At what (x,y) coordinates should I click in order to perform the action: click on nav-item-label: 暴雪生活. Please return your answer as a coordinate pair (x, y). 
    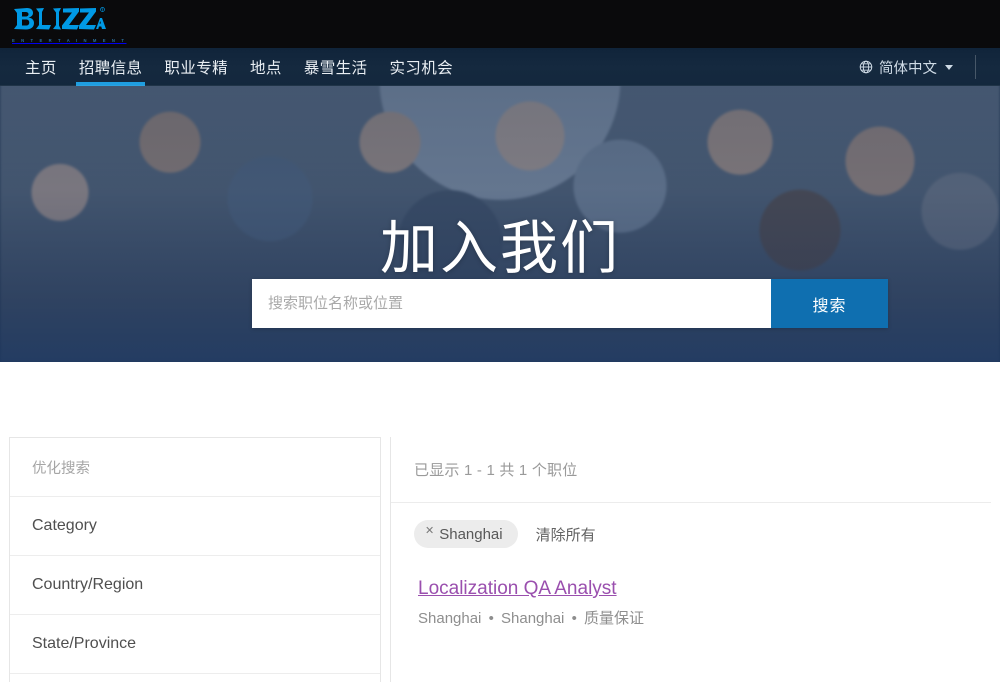
    Looking at the image, I should click on (335, 68).